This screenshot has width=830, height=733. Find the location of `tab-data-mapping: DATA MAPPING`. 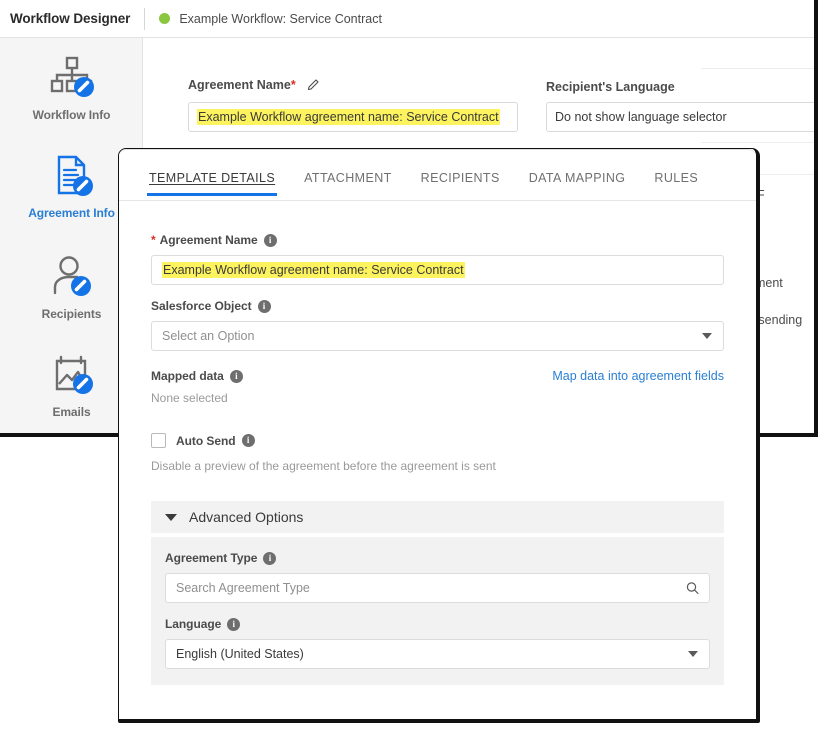

tab-data-mapping: DATA MAPPING is located at coordinates (577, 179).